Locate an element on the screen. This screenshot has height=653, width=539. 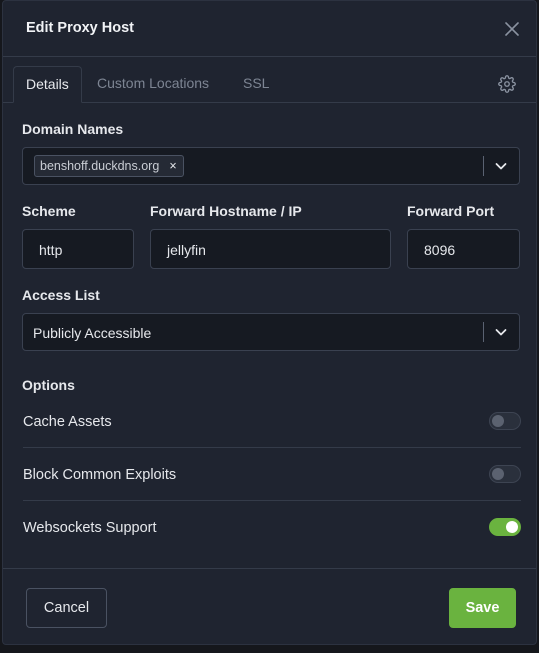
option-label: Block Common Exploits is located at coordinates (100, 475).